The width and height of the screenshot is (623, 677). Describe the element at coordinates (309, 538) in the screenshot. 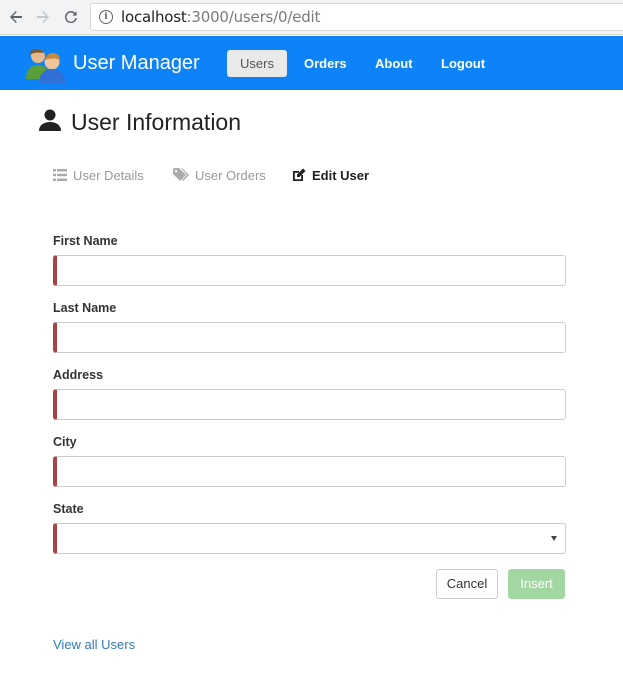

I see `state-select` at that location.